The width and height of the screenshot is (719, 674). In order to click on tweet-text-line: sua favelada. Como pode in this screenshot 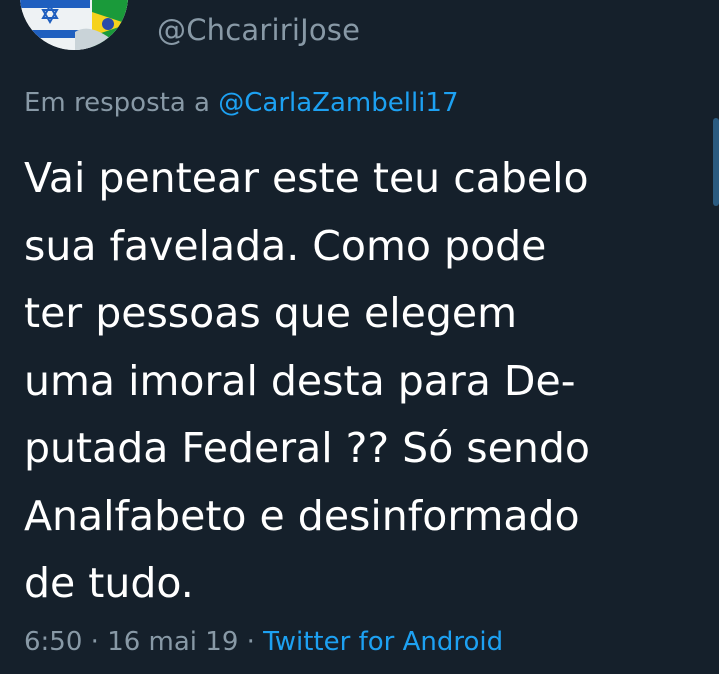, I will do `click(285, 245)`.